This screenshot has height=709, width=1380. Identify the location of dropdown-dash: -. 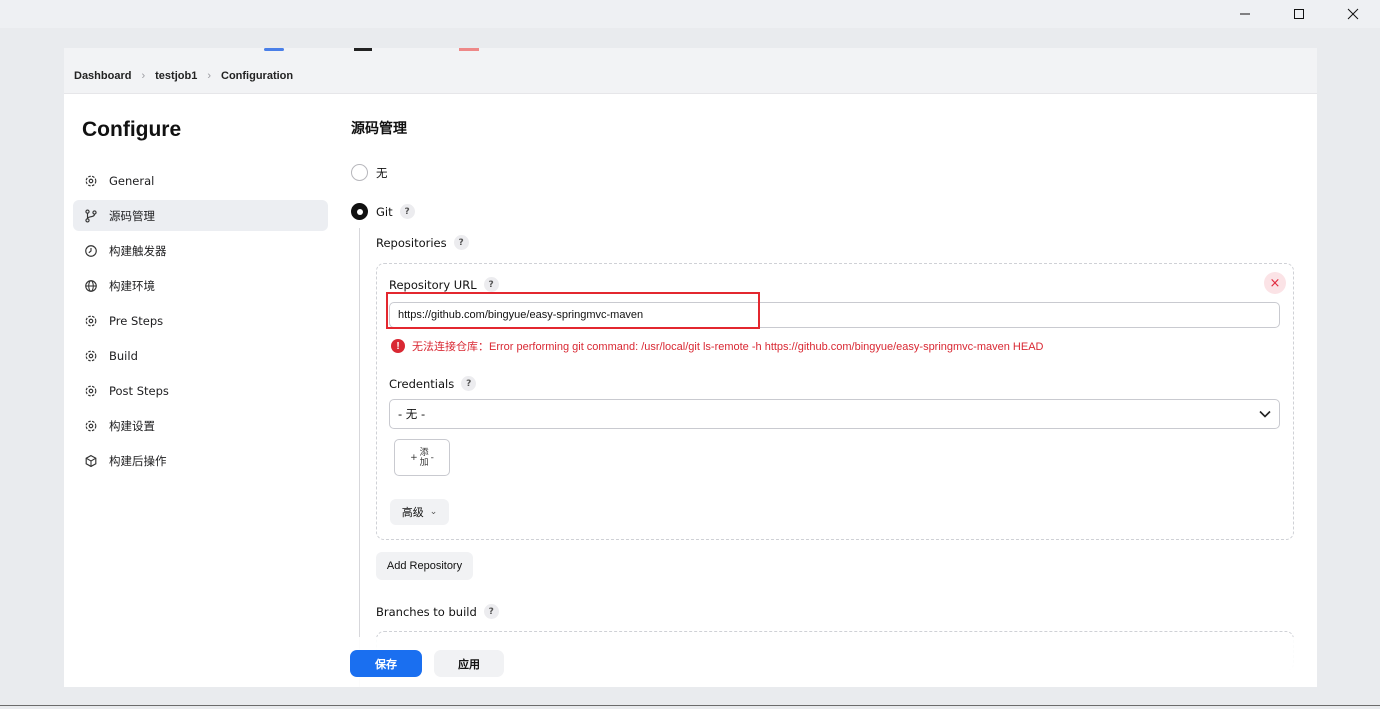
(432, 457).